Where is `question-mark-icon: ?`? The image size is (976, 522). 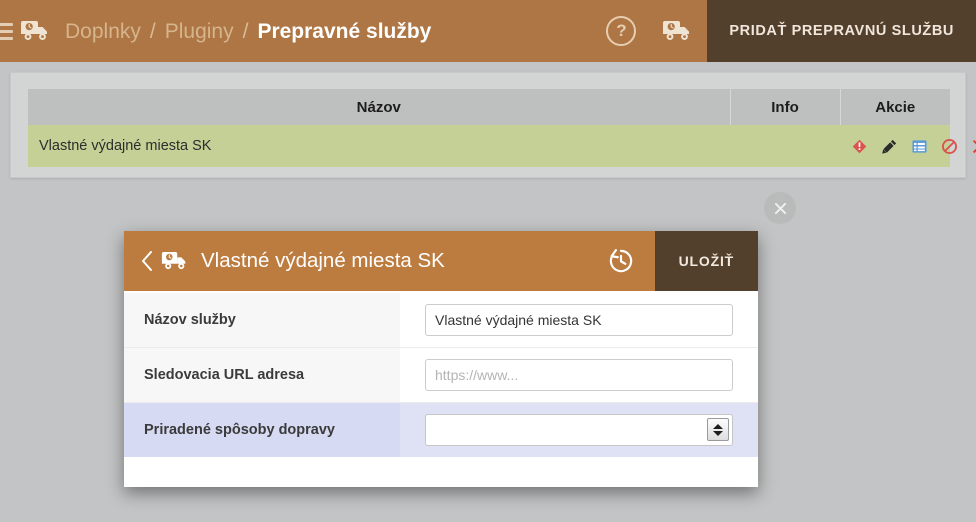
question-mark-icon: ? is located at coordinates (621, 31).